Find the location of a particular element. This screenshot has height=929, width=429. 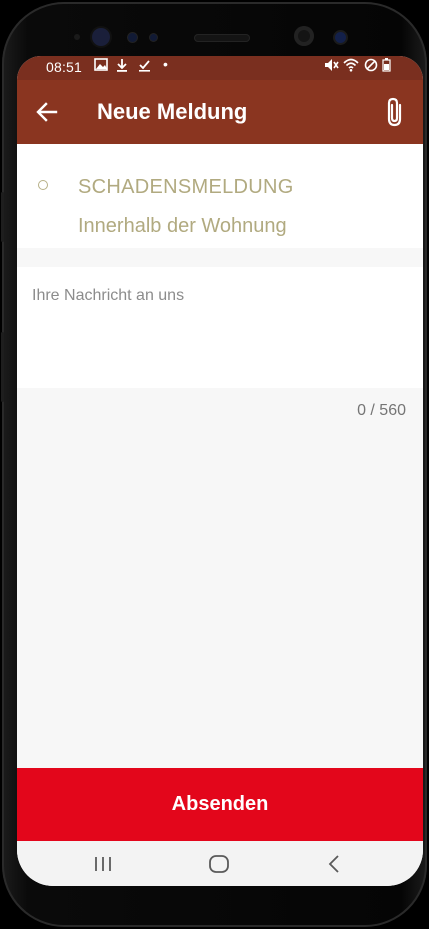

wifi-icon is located at coordinates (351, 66).